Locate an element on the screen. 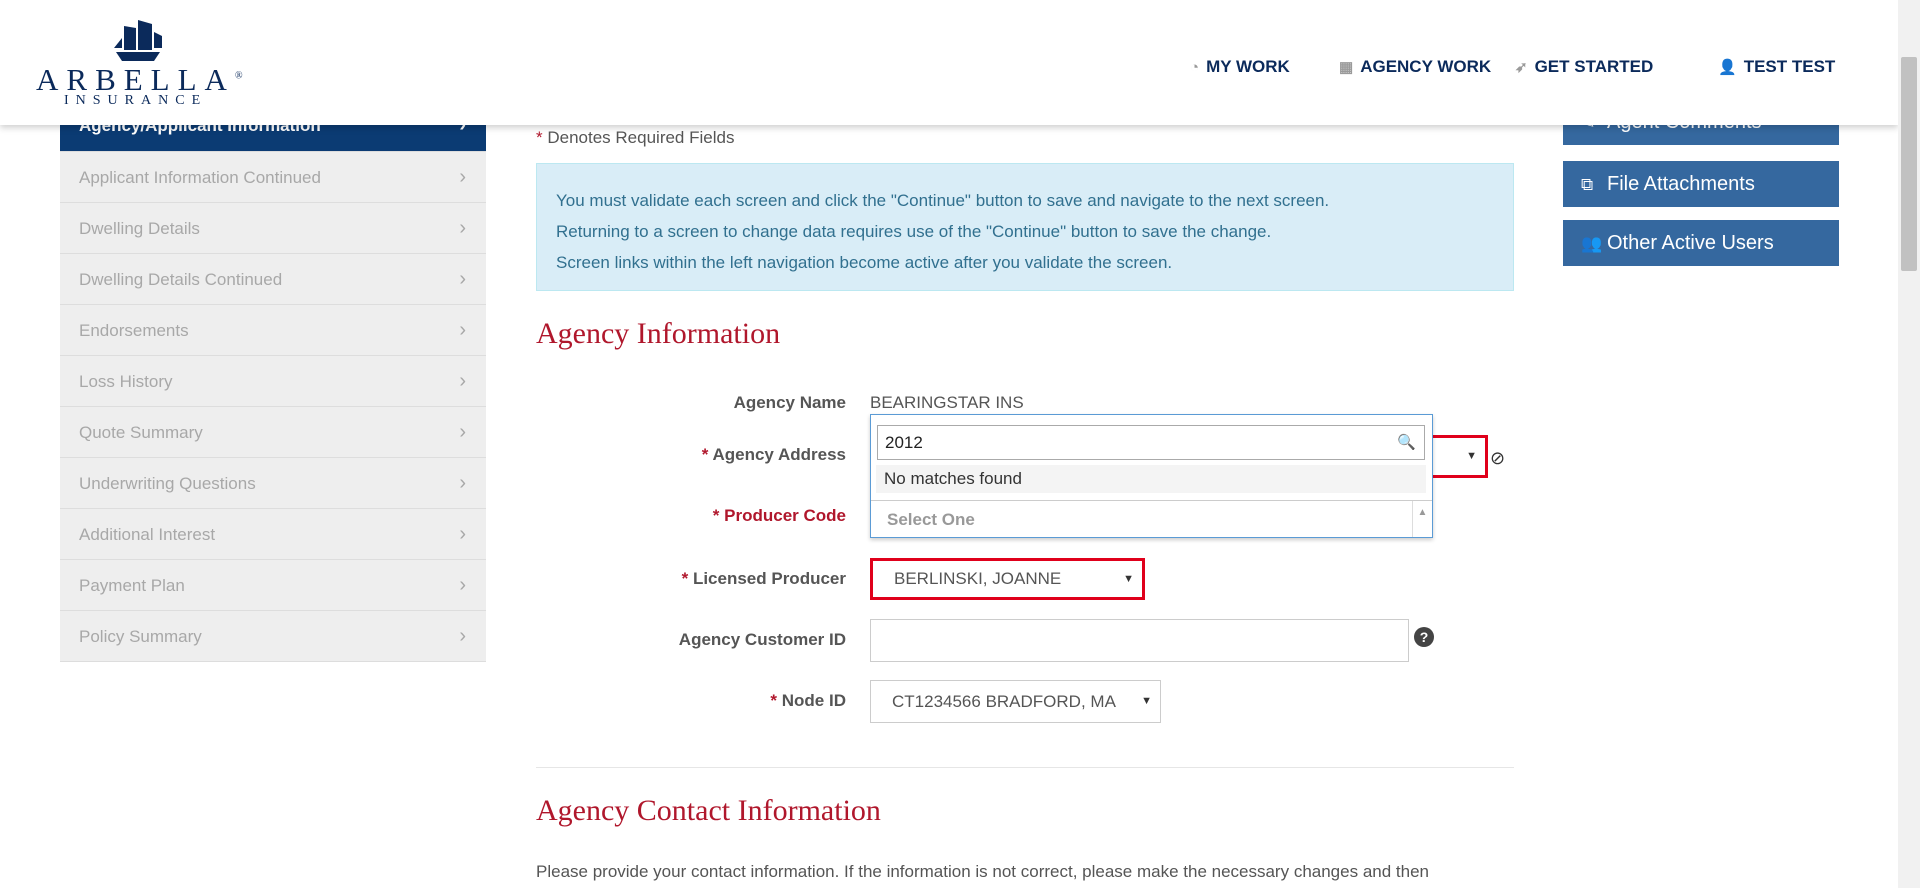  scroll-up-icon: ▲ is located at coordinates (1422, 519).